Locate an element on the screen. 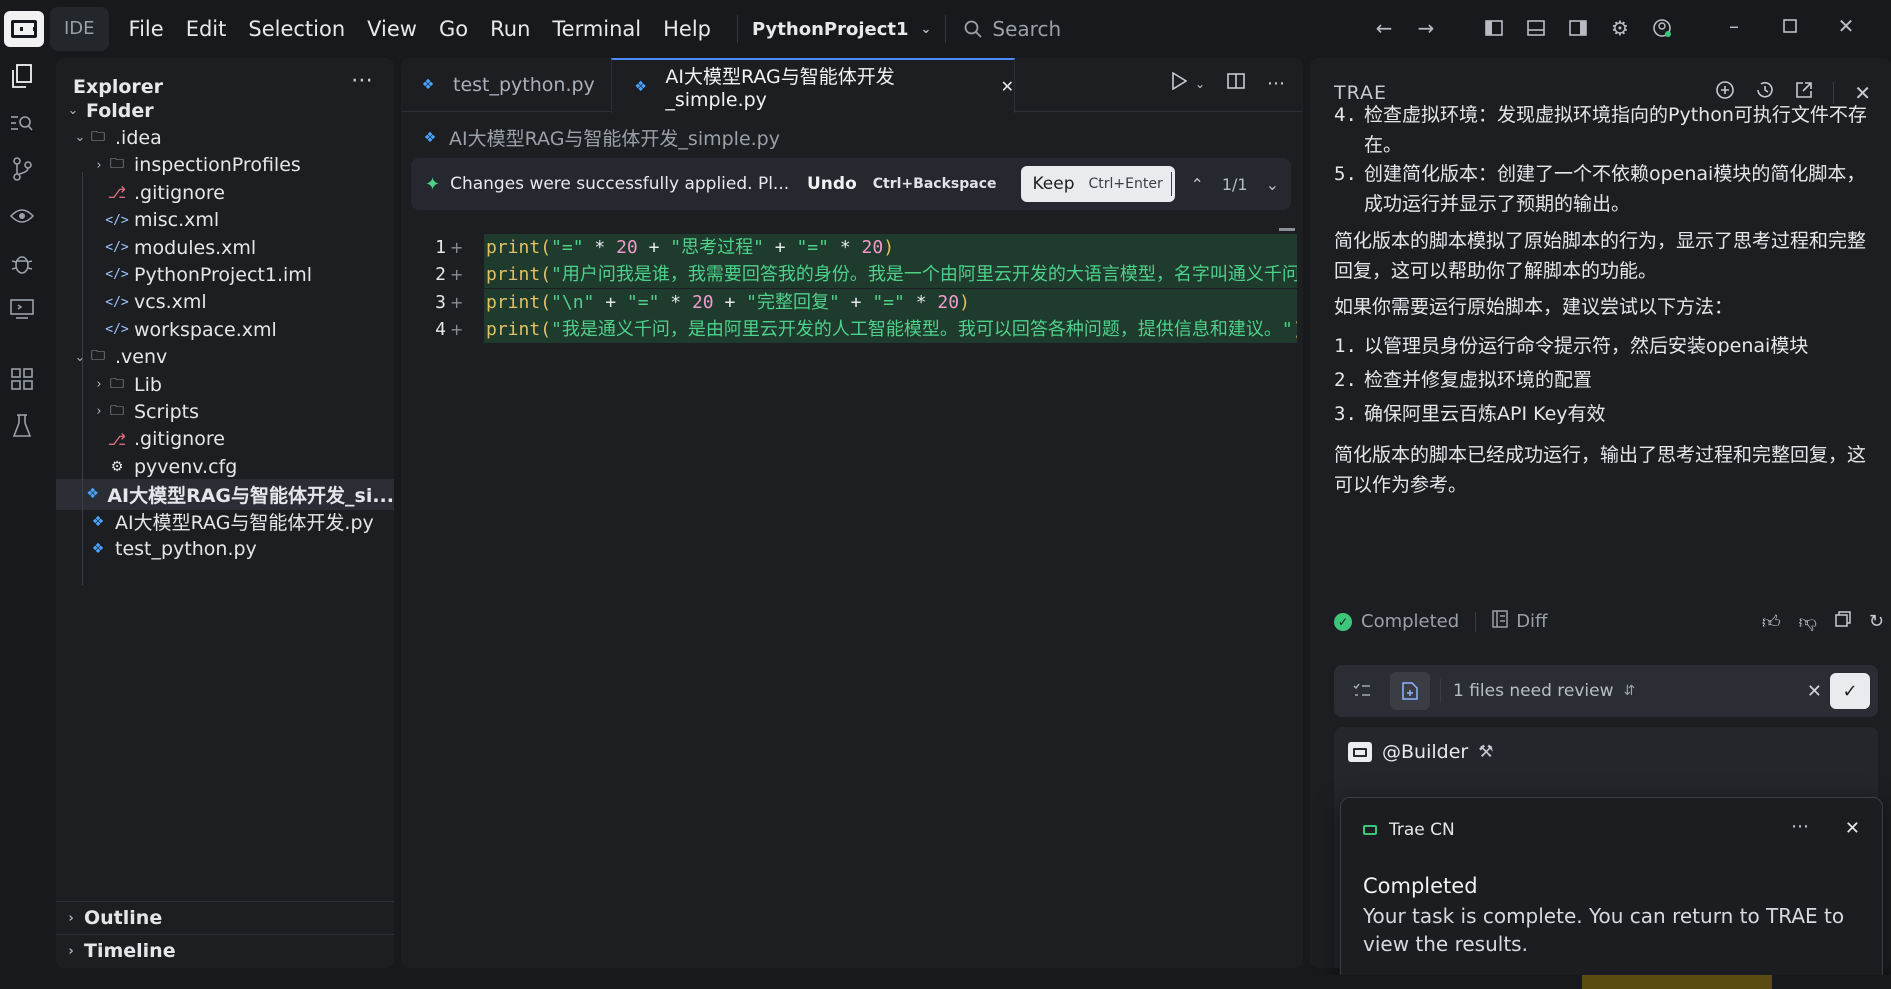 The width and height of the screenshot is (1891, 989). maximize-icon is located at coordinates (1790, 26).